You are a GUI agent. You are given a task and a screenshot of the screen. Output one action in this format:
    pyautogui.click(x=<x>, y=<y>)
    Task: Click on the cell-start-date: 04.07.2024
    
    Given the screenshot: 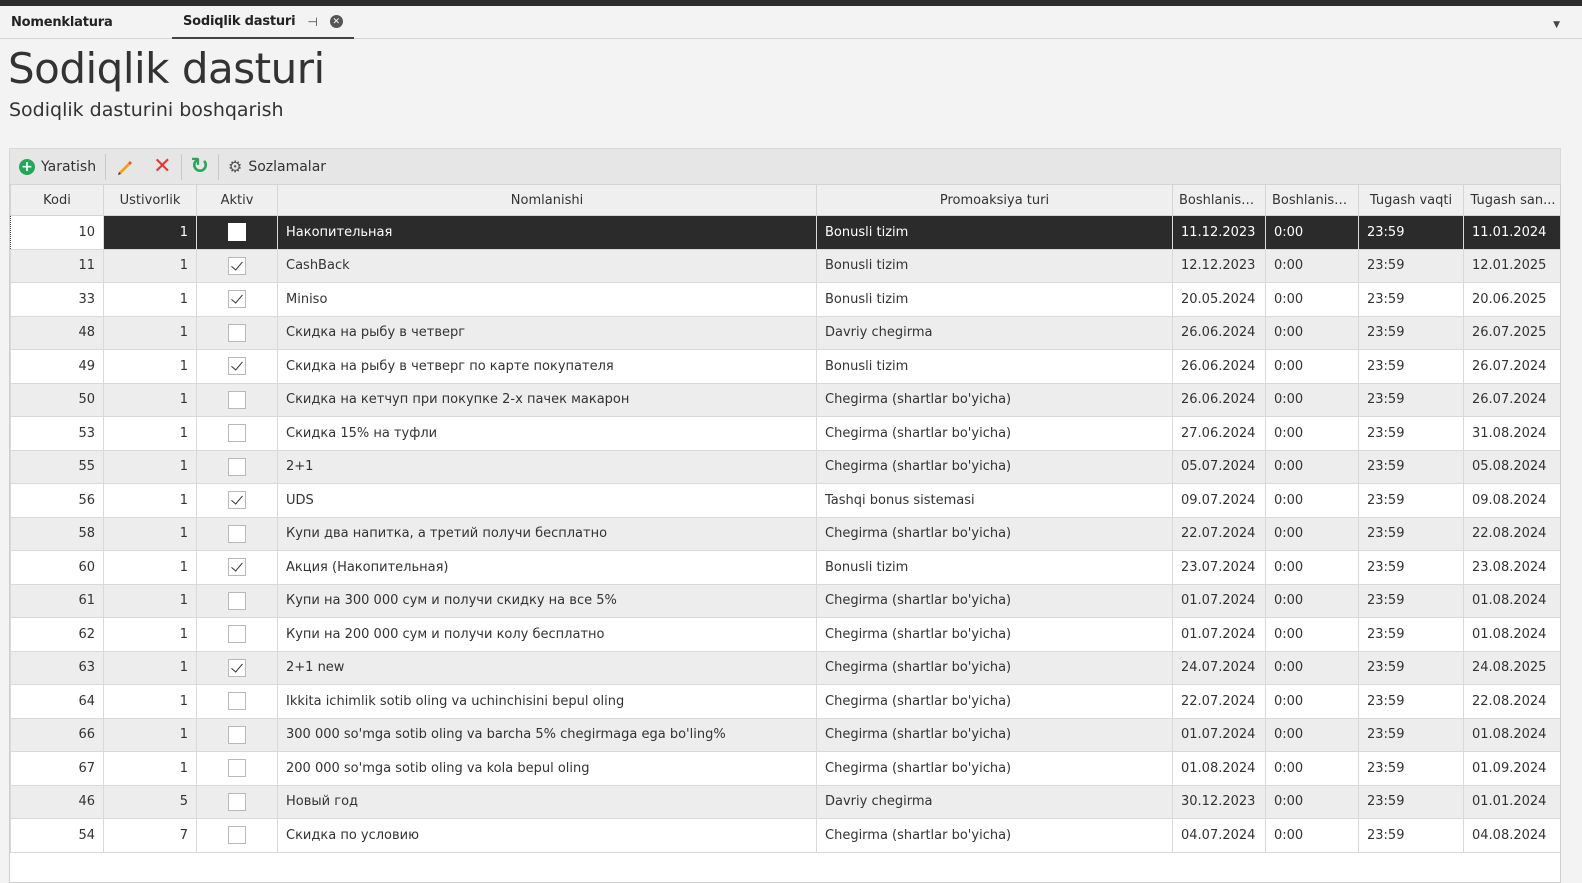 What is the action you would take?
    pyautogui.click(x=1219, y=835)
    